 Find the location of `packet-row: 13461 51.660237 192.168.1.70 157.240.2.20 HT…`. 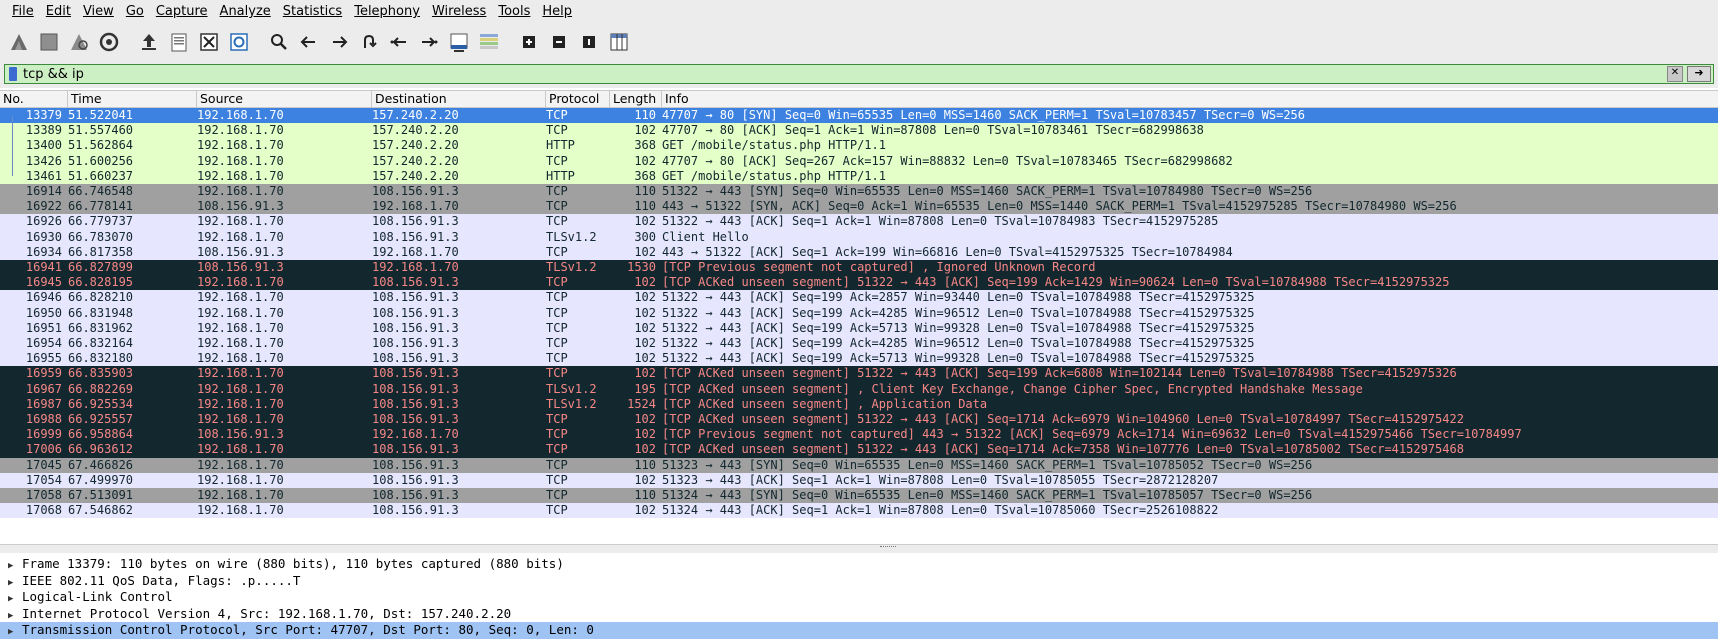

packet-row: 13461 51.660237 192.168.1.70 157.240.2.20 HT… is located at coordinates (859, 176).